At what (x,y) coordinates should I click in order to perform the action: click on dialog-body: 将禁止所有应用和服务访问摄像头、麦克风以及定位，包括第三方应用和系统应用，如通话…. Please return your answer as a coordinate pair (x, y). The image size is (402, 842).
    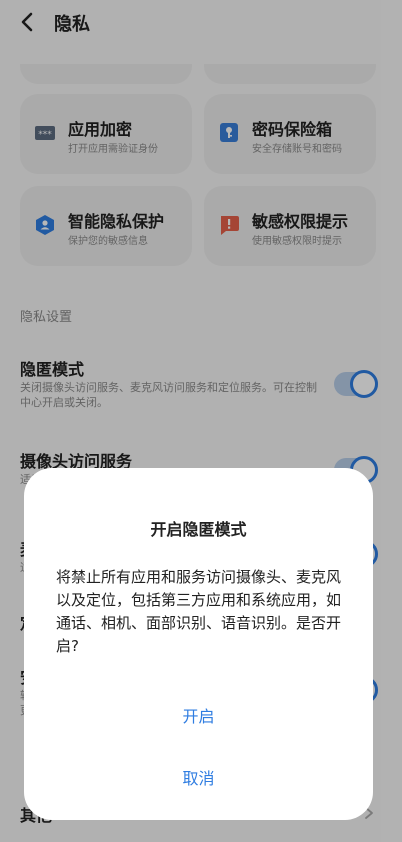
    Looking at the image, I should click on (199, 611).